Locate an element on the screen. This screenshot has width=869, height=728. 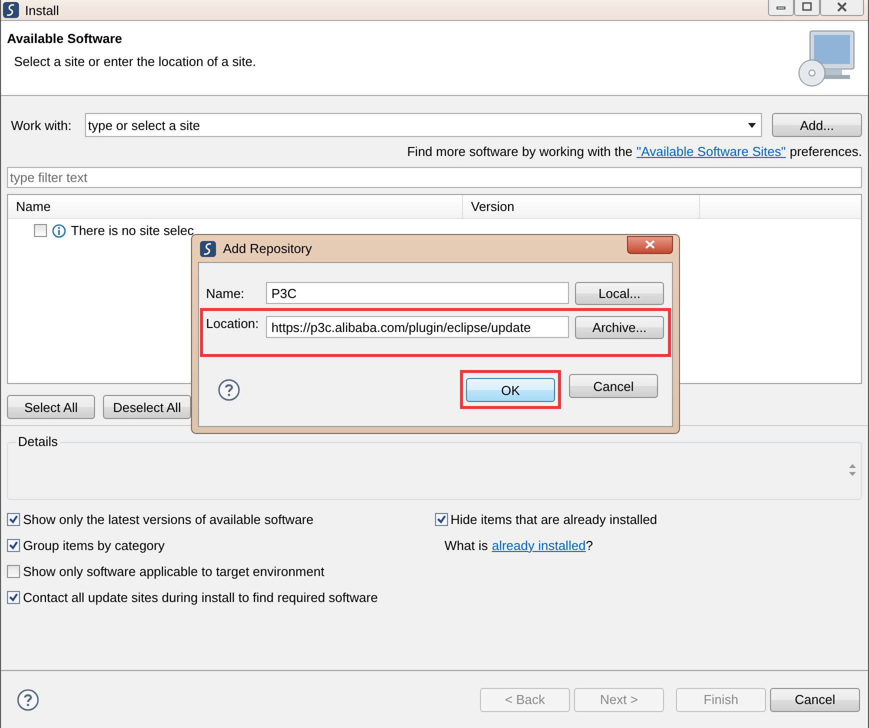
dialog-button: Cancel is located at coordinates (613, 386).